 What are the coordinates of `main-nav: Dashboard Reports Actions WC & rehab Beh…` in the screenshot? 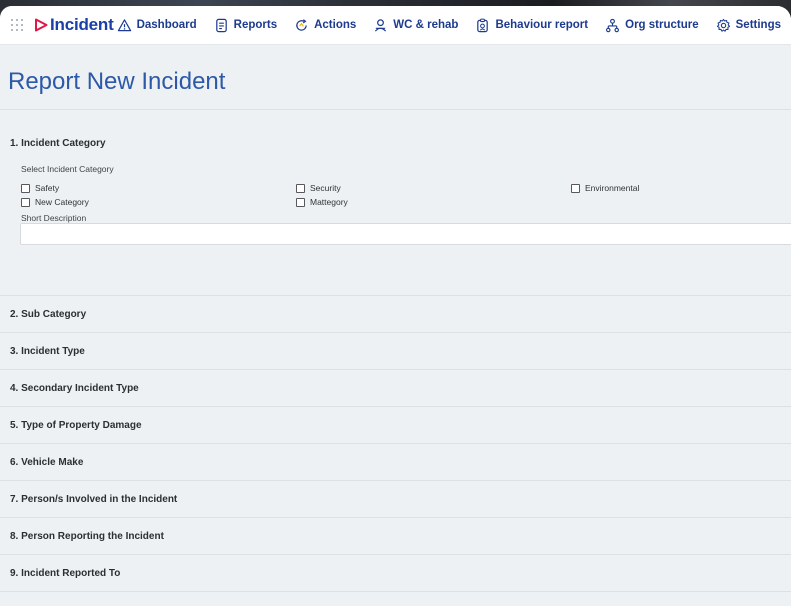 It's located at (449, 25).